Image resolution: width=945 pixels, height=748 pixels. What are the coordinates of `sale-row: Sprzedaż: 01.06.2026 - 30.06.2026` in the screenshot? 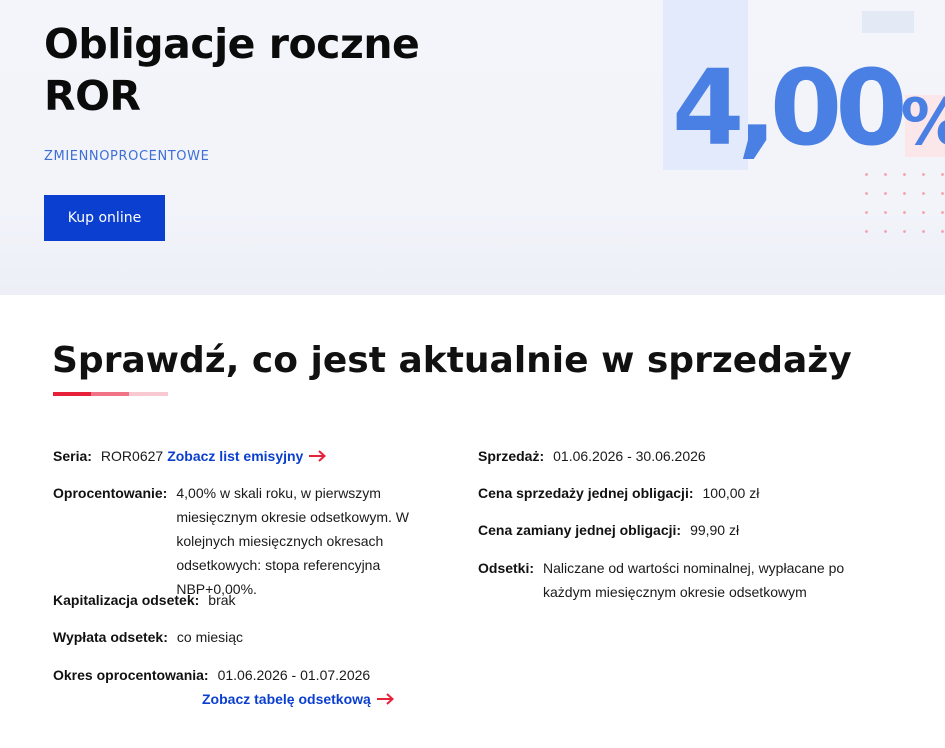 It's located at (592, 456).